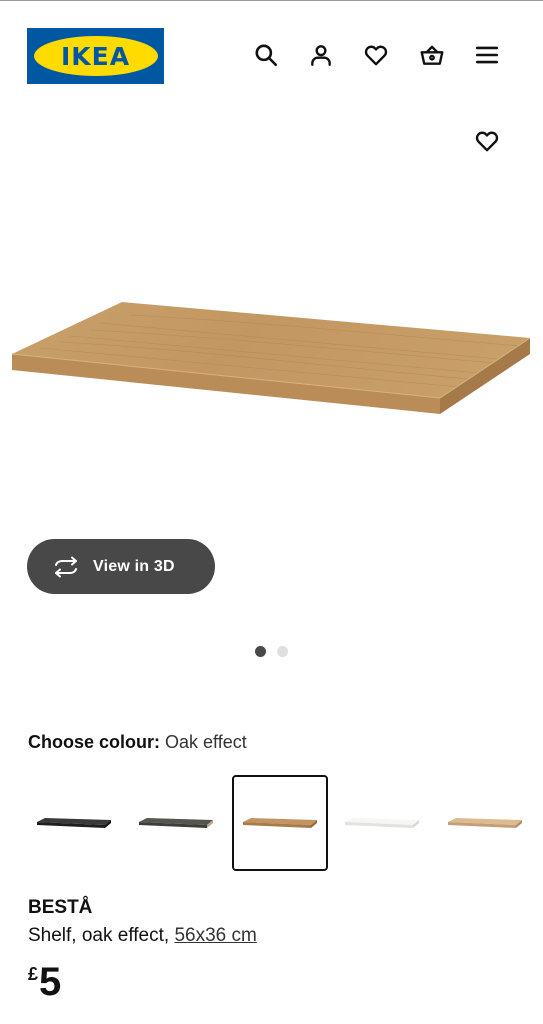 Image resolution: width=543 pixels, height=1024 pixels. What do you see at coordinates (99, 935) in the screenshot?
I see `product-type: Shelf, oak effect,` at bounding box center [99, 935].